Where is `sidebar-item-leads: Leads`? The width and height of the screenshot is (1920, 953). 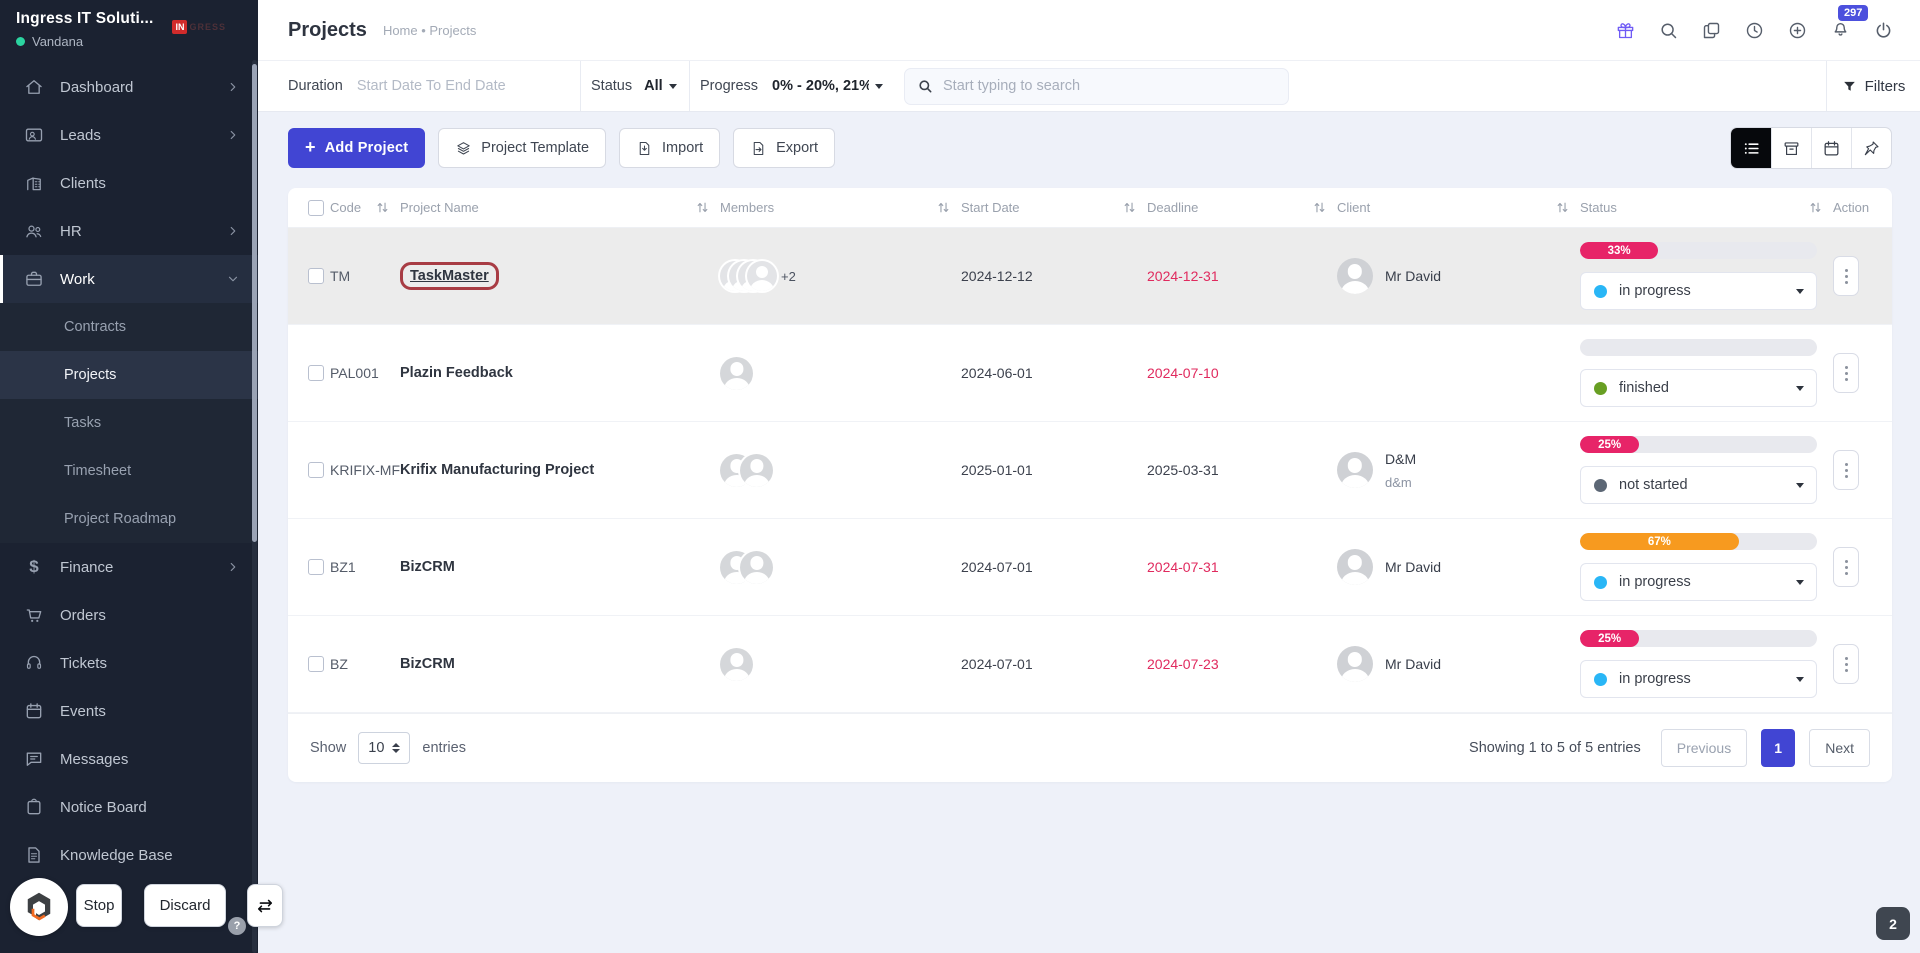 sidebar-item-leads: Leads is located at coordinates (129, 135).